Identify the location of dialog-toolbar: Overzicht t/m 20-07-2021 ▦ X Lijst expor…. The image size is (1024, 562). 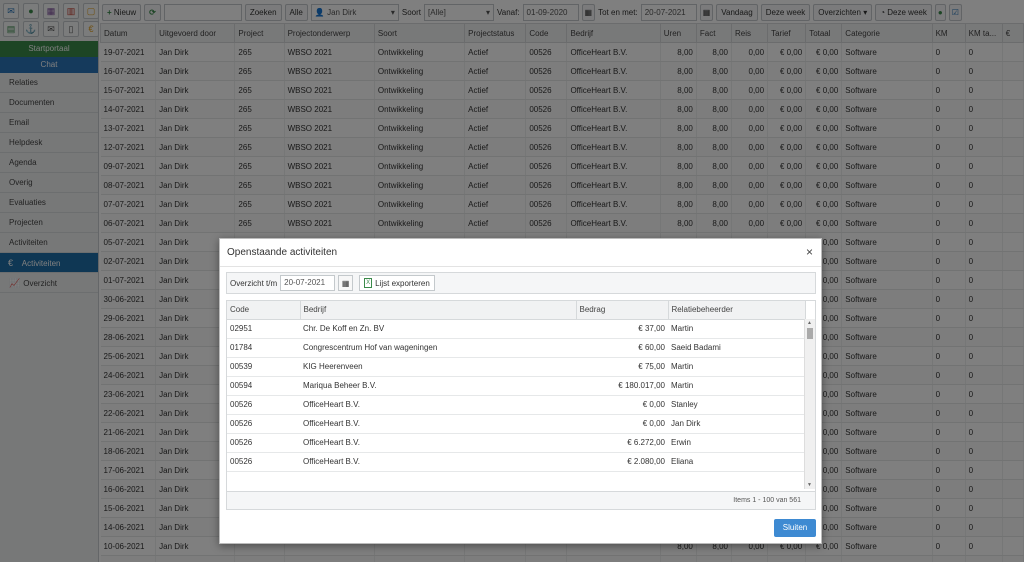
(521, 283).